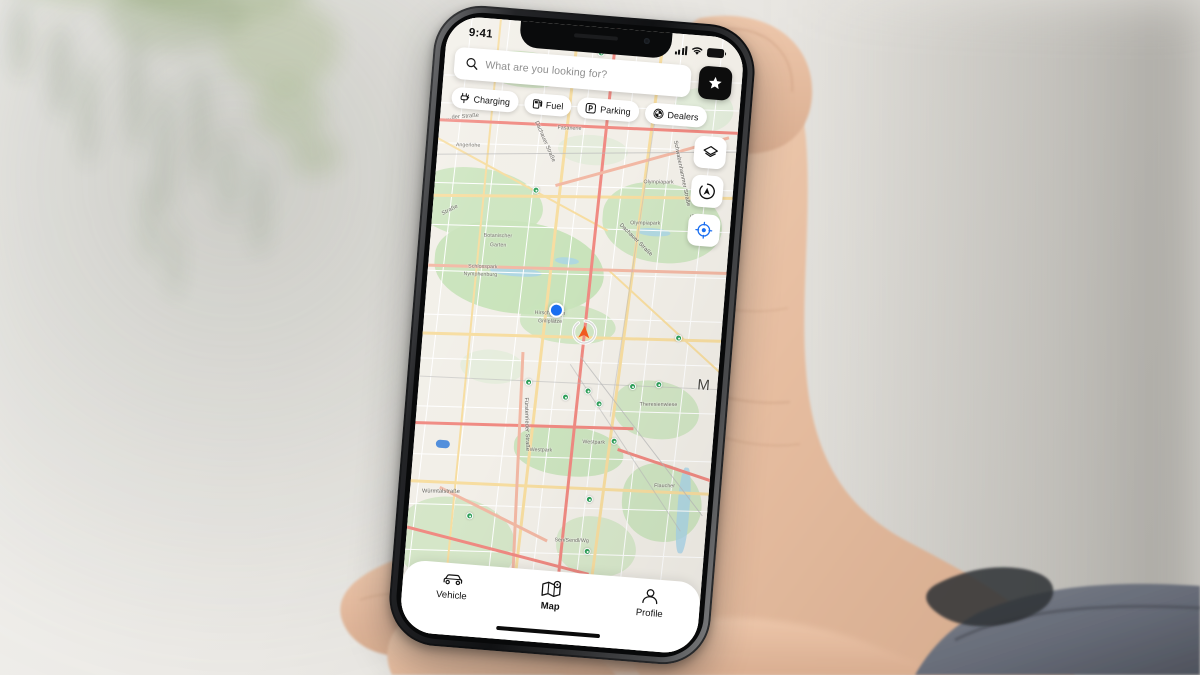 The height and width of the screenshot is (675, 1200). I want to click on map-label: Nymphenburg, so click(480, 275).